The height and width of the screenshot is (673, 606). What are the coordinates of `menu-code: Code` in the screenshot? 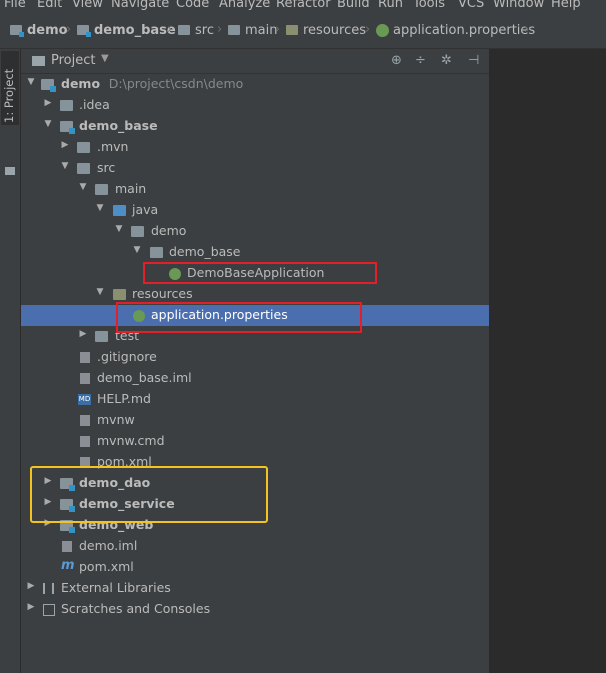 It's located at (192, 5).